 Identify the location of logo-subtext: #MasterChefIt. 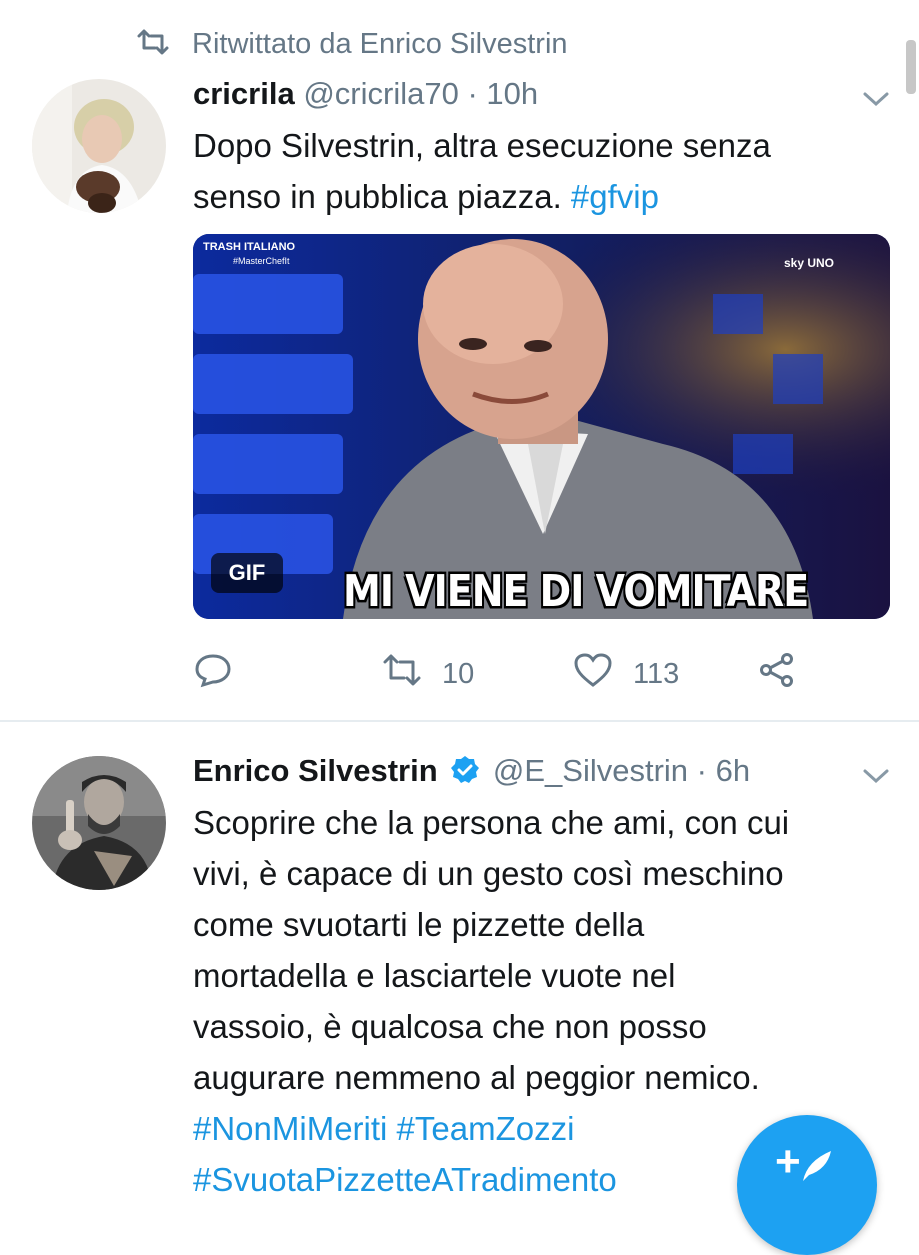
(261, 261).